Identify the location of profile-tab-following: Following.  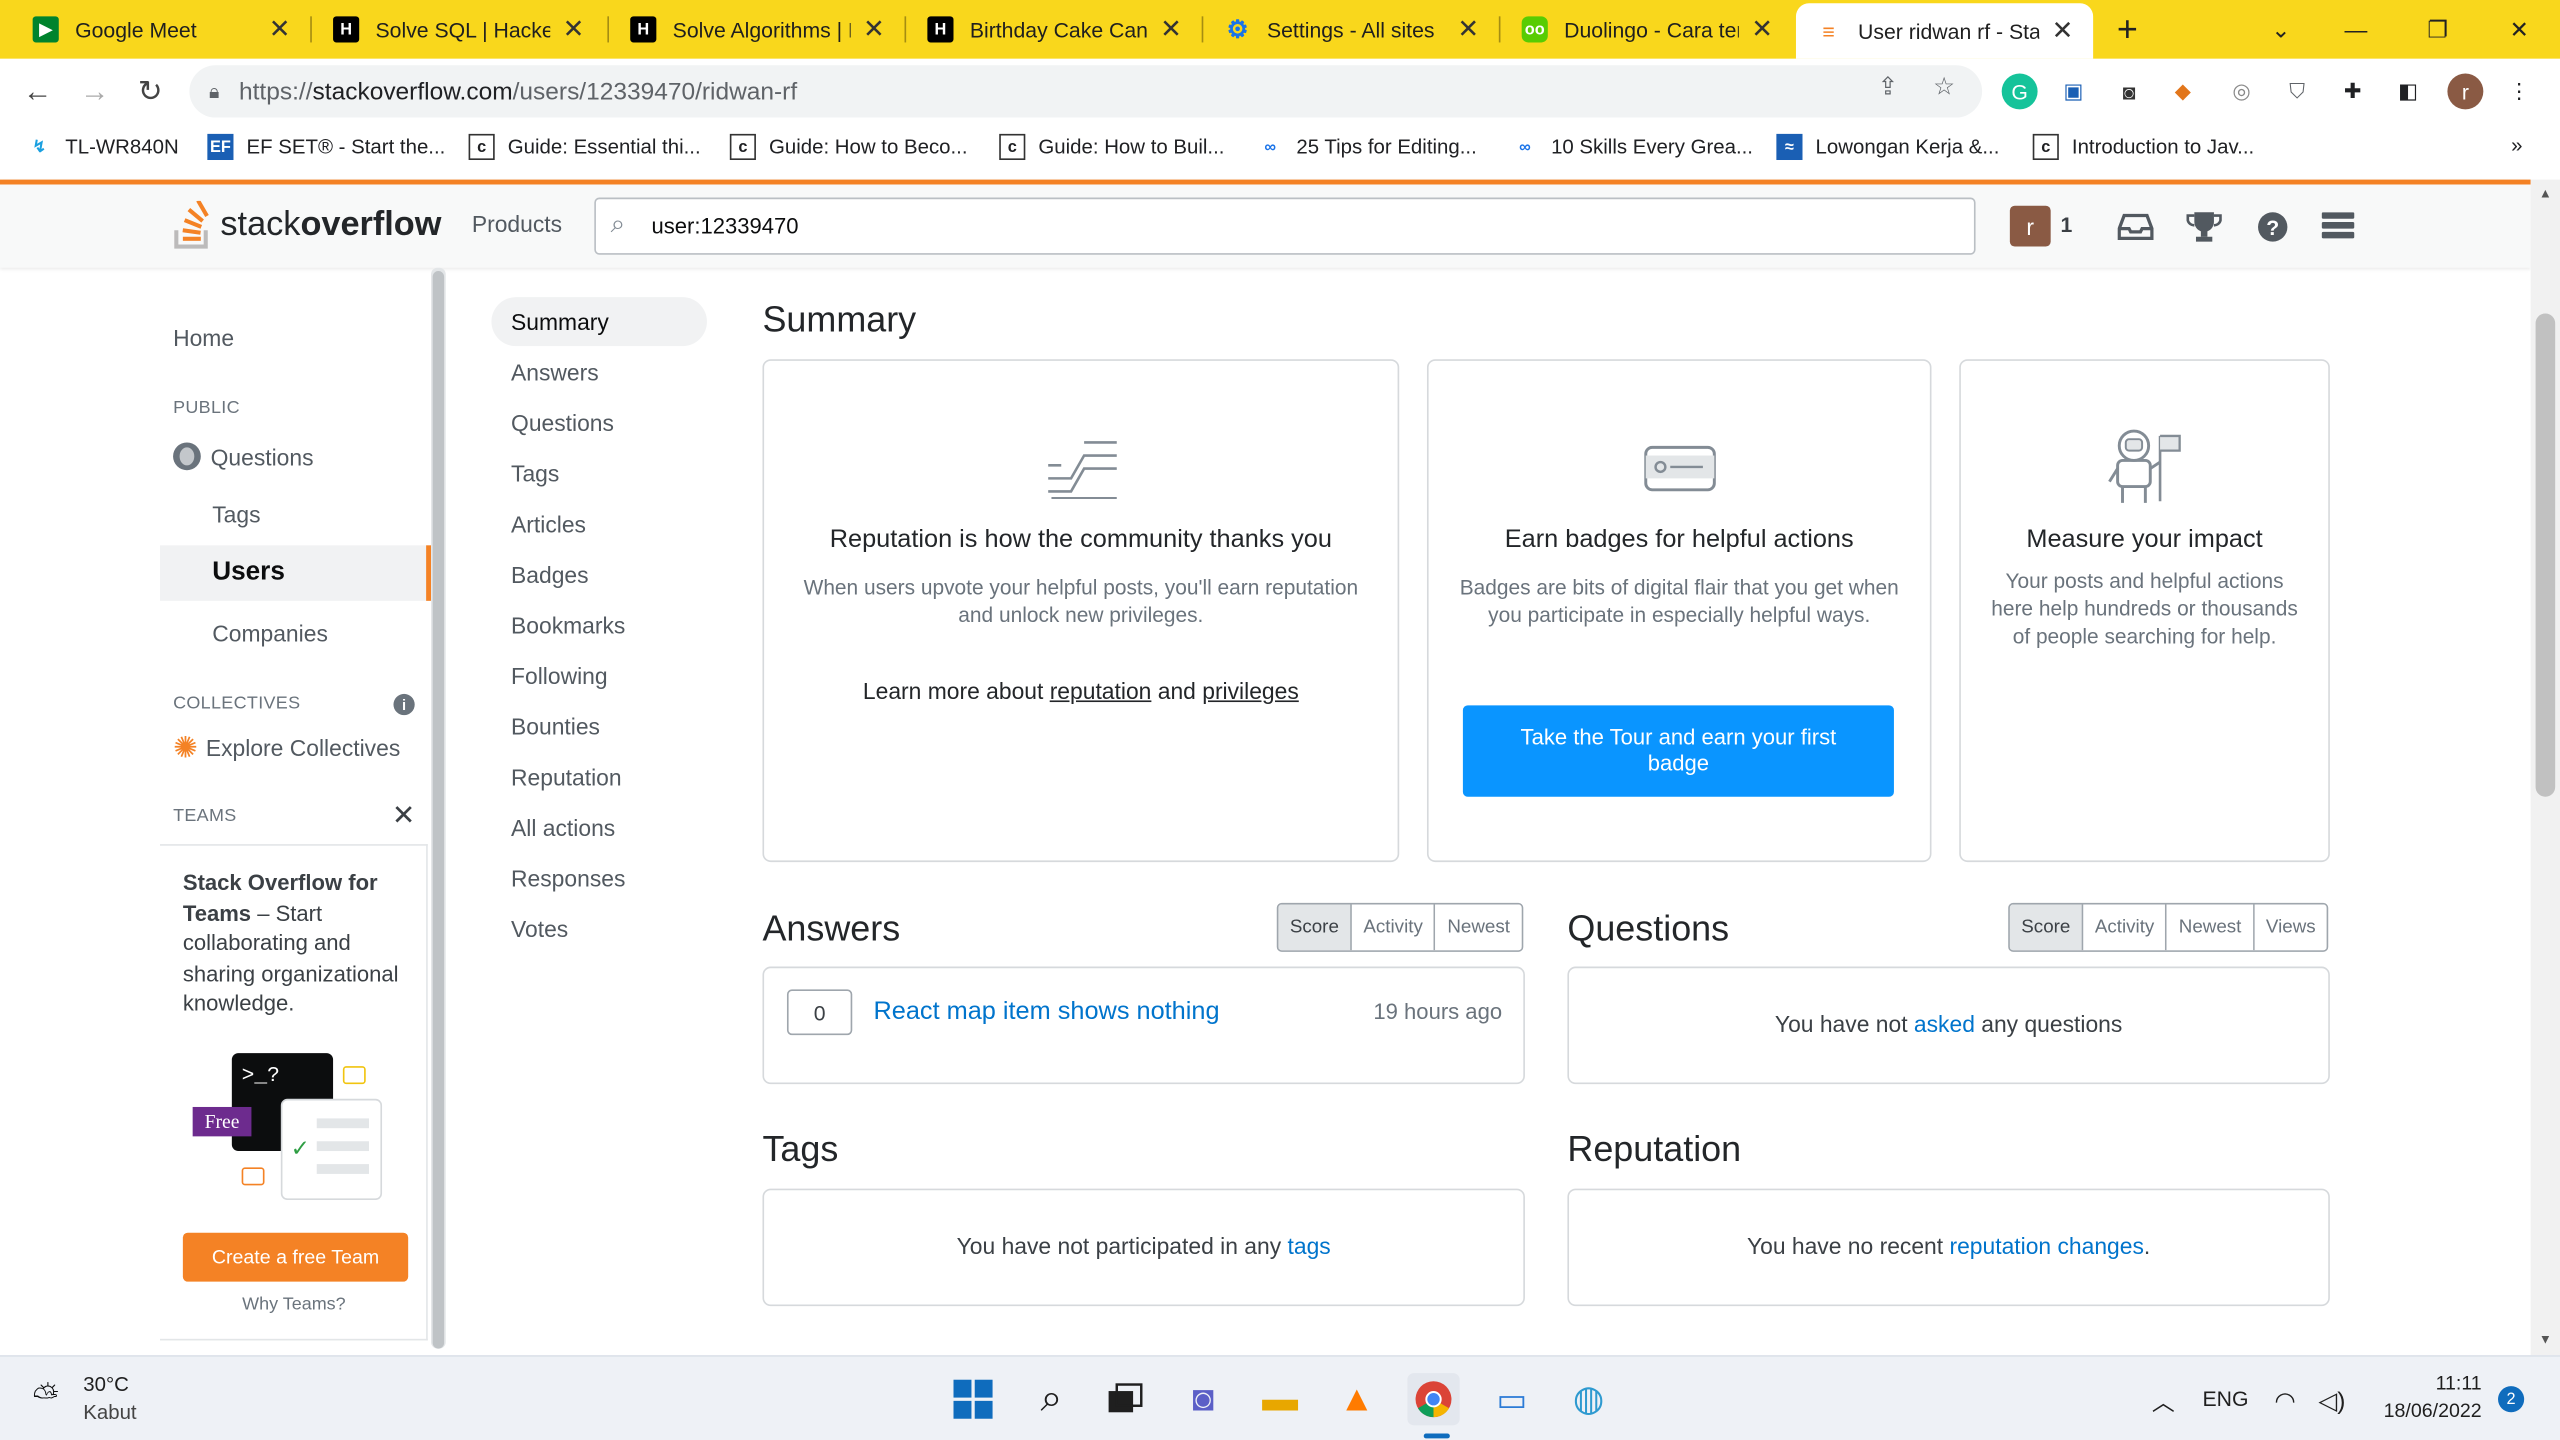
(599, 675).